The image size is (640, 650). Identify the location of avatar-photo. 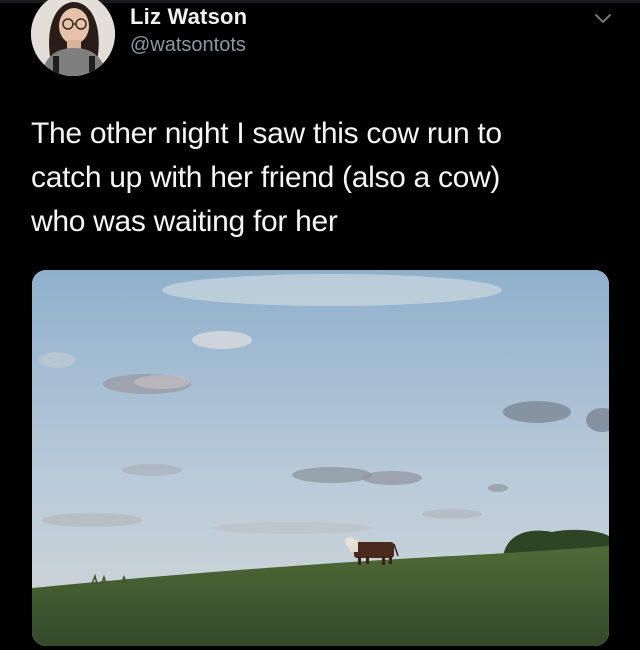
(73, 38).